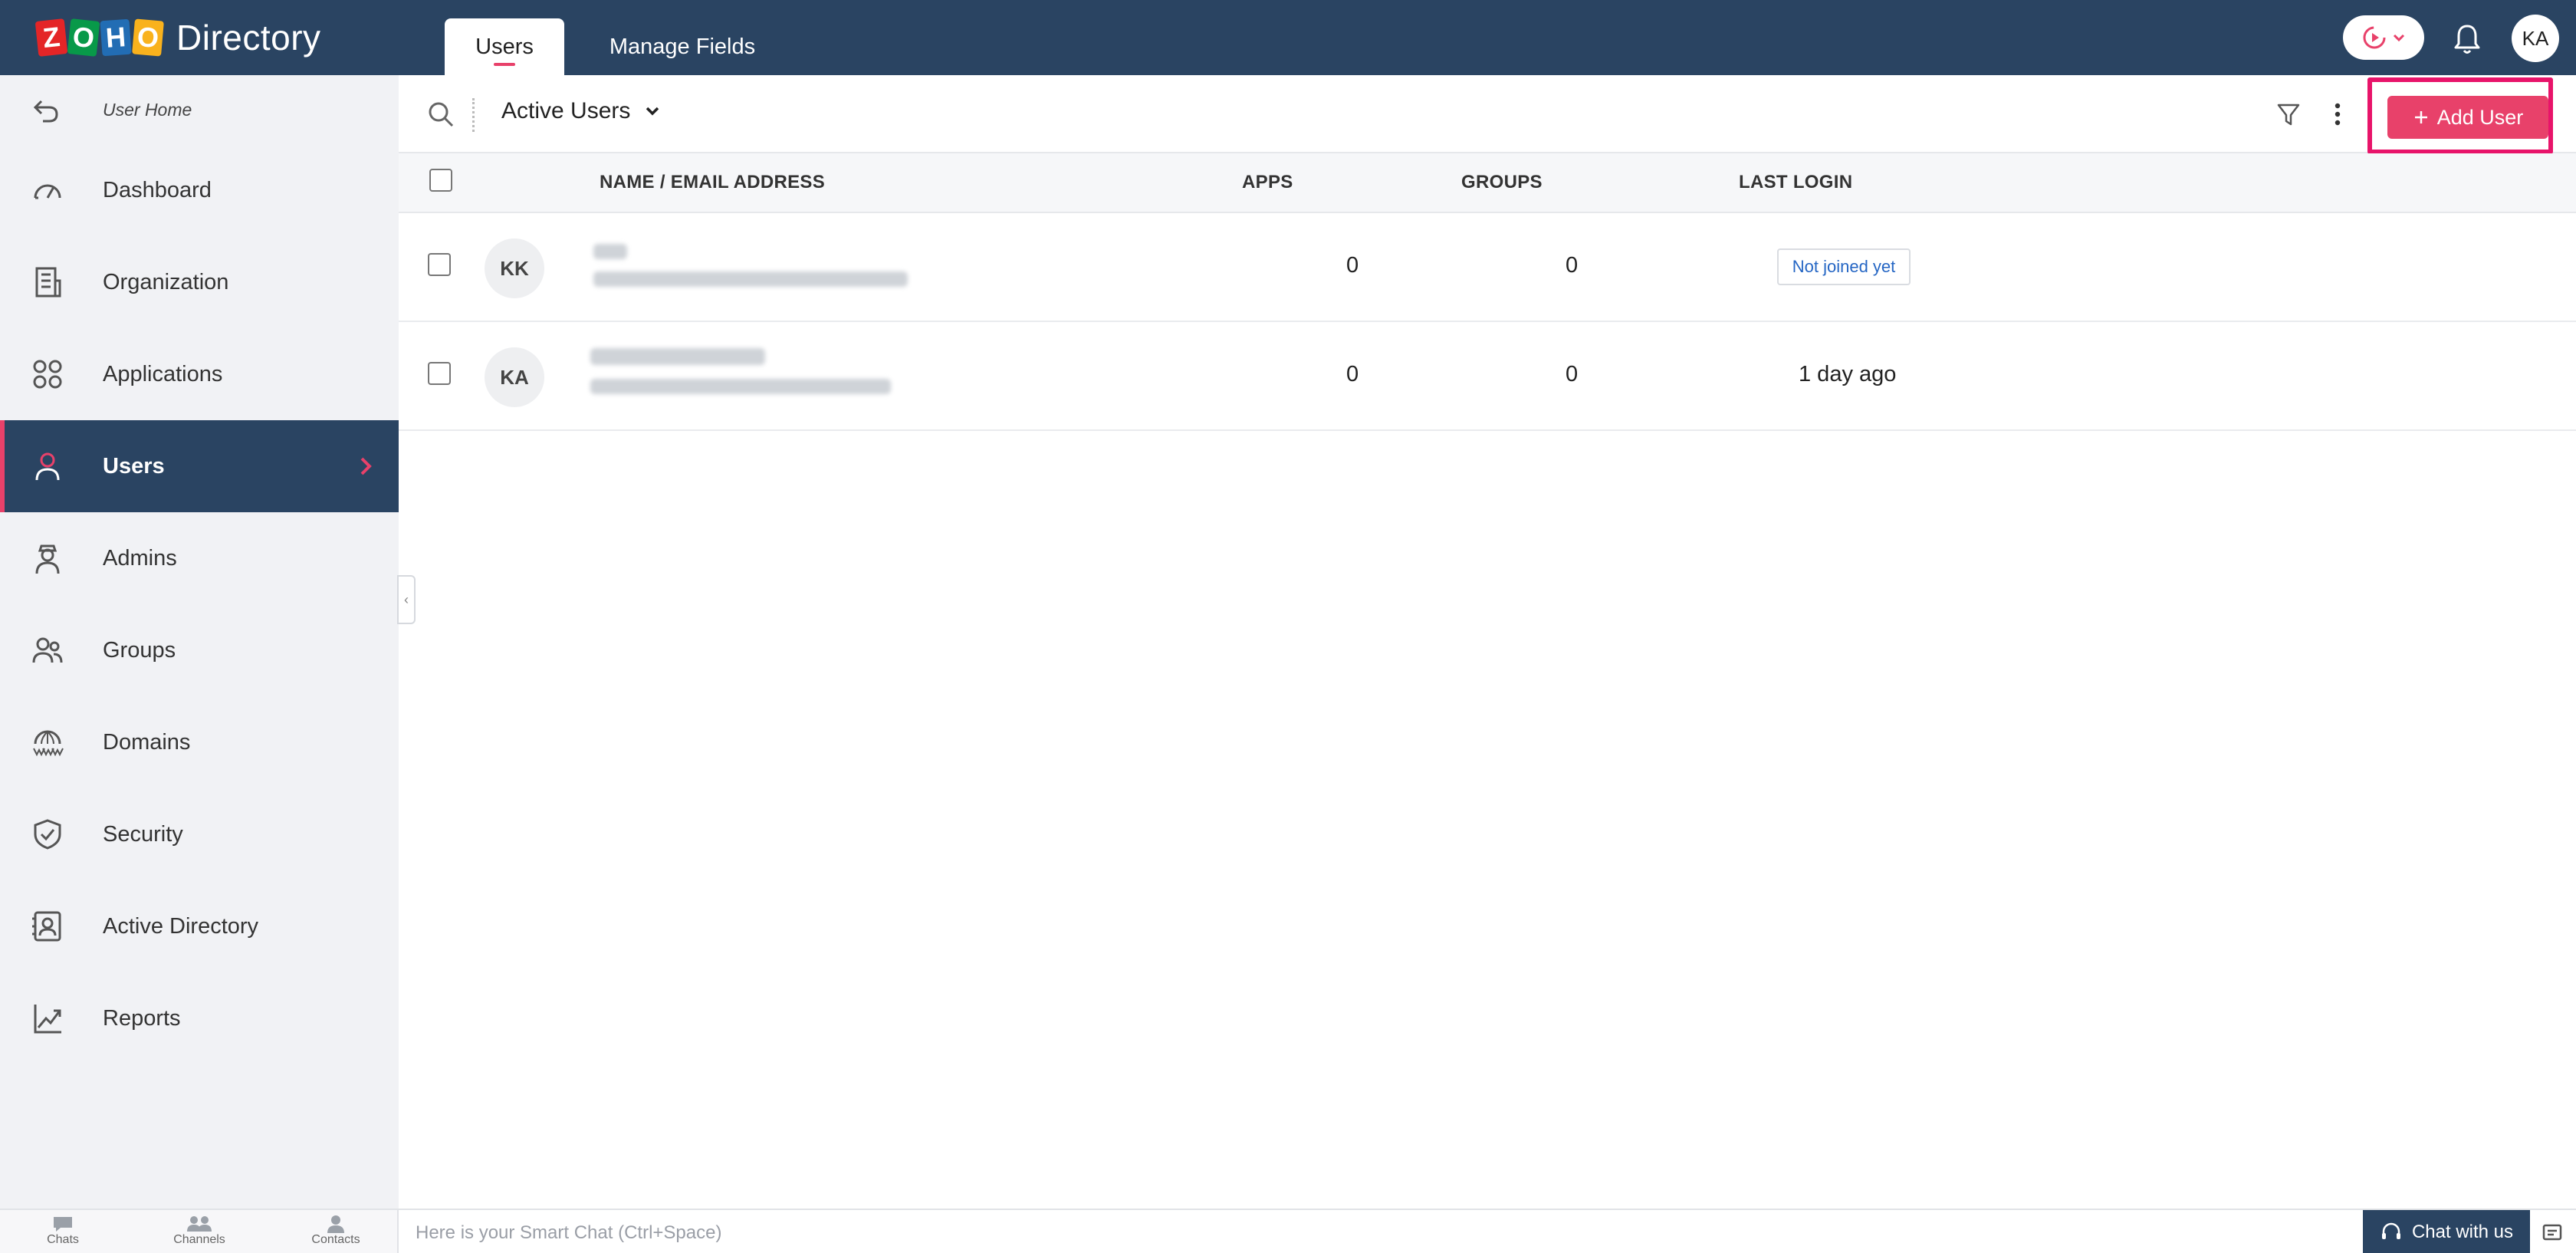 This screenshot has height=1253, width=2576. Describe the element at coordinates (140, 558) in the screenshot. I see `sidebar-item-label: Admins` at that location.